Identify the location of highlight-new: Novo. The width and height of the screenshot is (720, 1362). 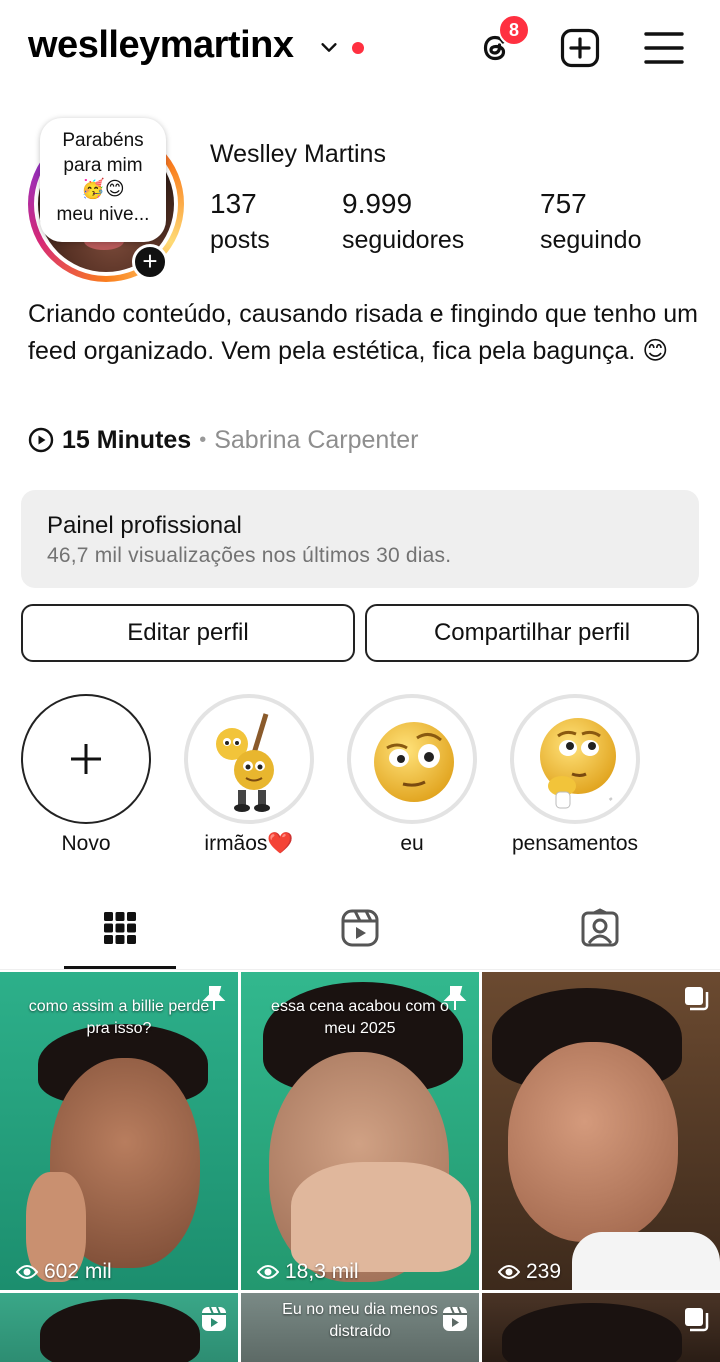
(86, 776).